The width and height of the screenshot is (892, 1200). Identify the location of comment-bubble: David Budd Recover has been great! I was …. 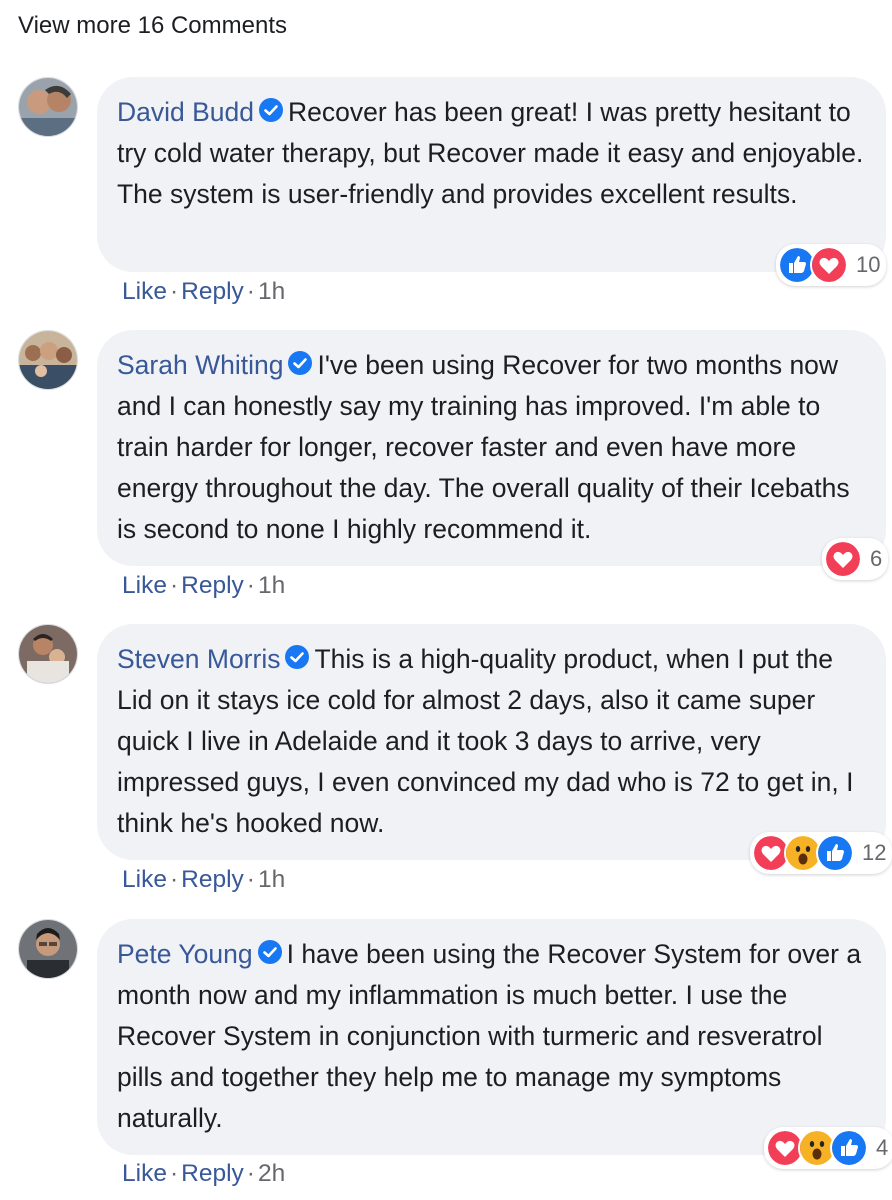
(491, 174).